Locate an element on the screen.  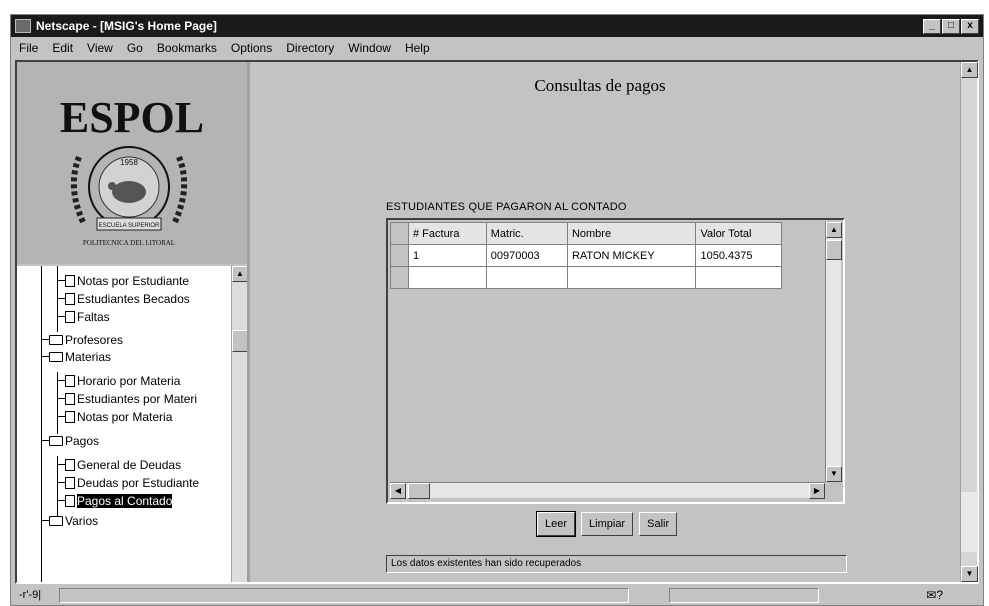
salir-button: Salir is located at coordinates (658, 524).